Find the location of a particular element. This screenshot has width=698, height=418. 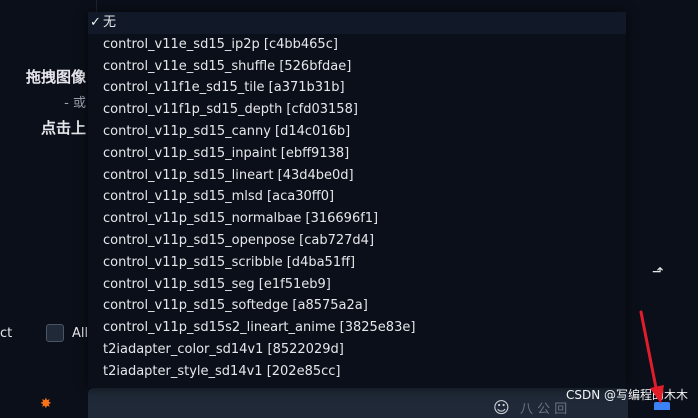

all-checkbox-label: All is located at coordinates (80, 333).